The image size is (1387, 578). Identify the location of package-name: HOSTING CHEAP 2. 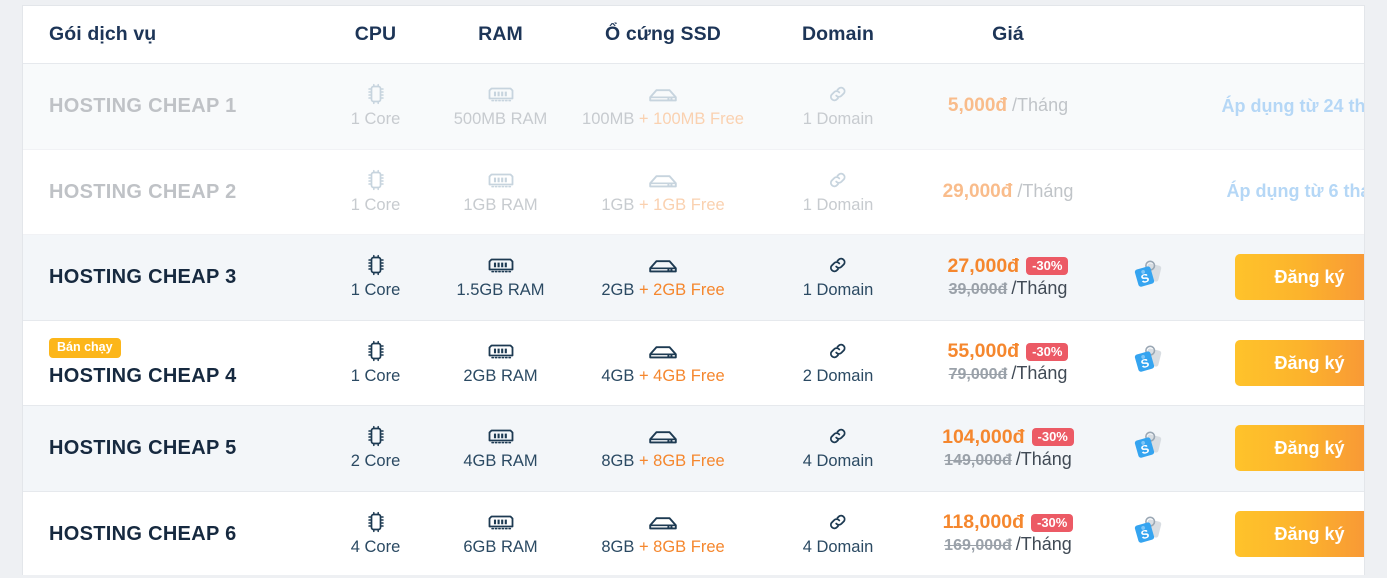
(143, 191).